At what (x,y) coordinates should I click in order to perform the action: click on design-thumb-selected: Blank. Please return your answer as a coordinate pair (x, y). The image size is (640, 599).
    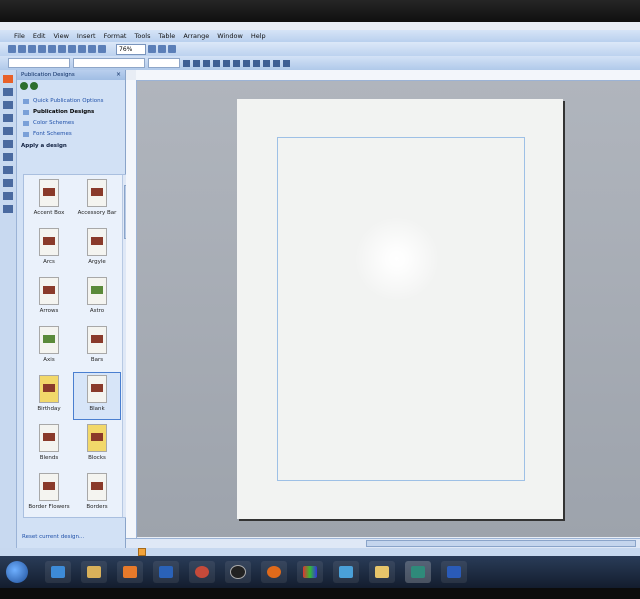
    Looking at the image, I should click on (97, 396).